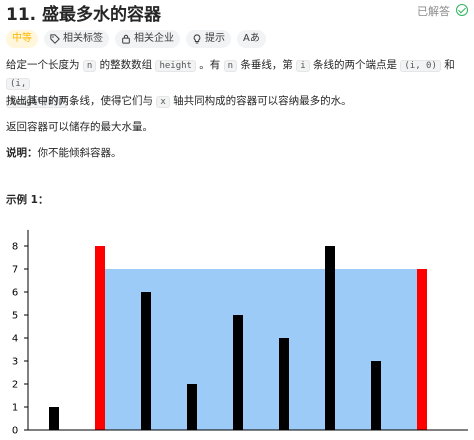  What do you see at coordinates (15, 362) in the screenshot?
I see `y-tick-label: 3` at bounding box center [15, 362].